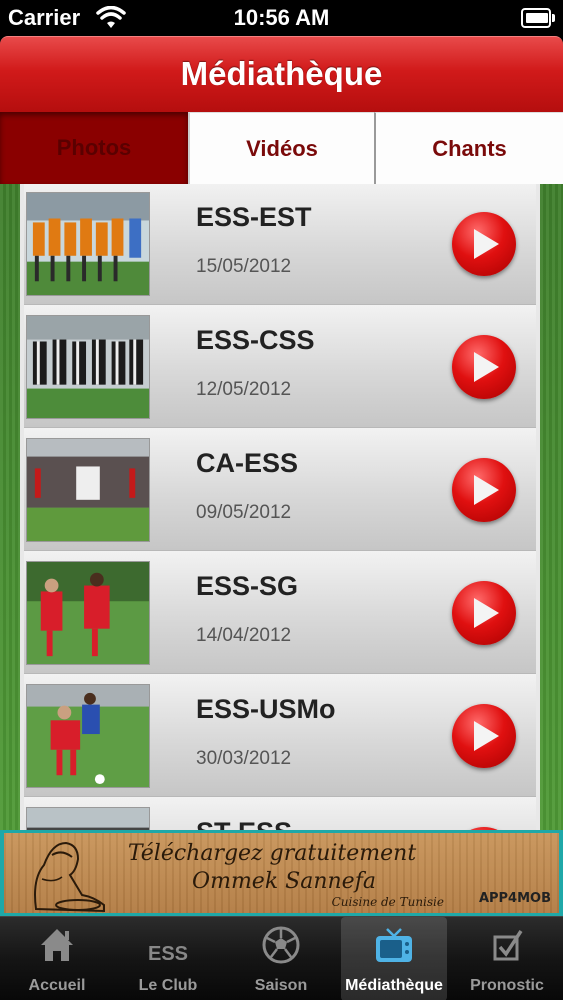 Image resolution: width=563 pixels, height=1000 pixels. I want to click on tab-bar-item-mediatheque: Médiathèque, so click(394, 958).